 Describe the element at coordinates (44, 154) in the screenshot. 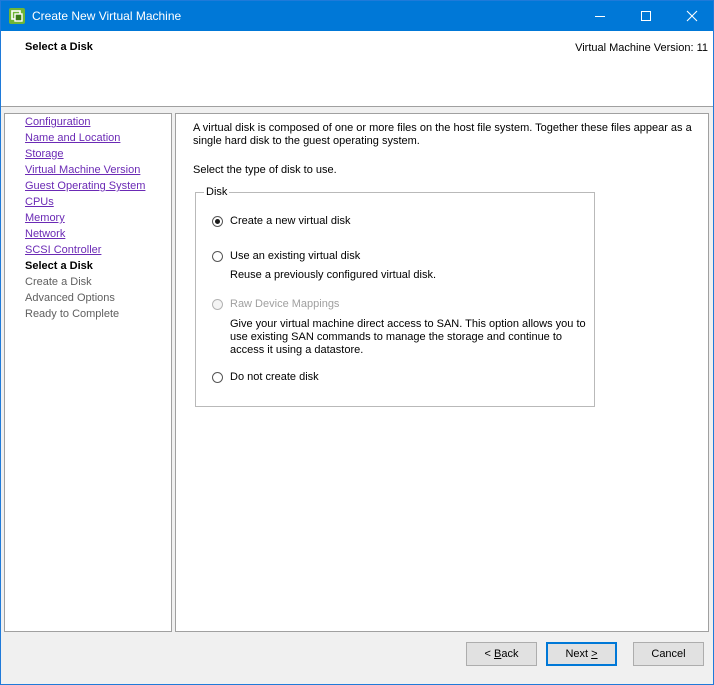

I see `nav-item-storage: Storage` at that location.